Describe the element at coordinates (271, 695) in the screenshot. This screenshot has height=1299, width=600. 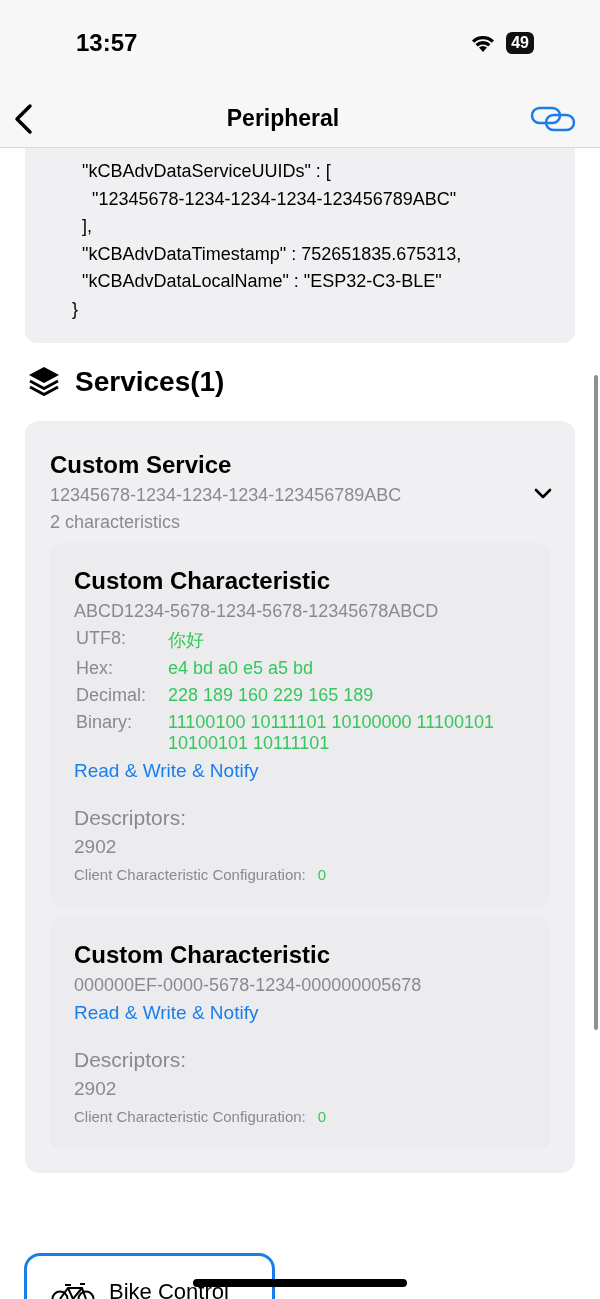
I see `value-text: 228 189 160 229 165 189` at that location.